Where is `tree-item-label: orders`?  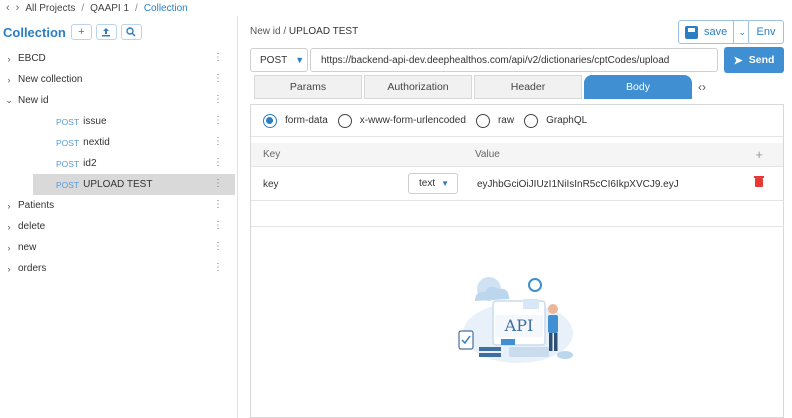 tree-item-label: orders is located at coordinates (32, 268).